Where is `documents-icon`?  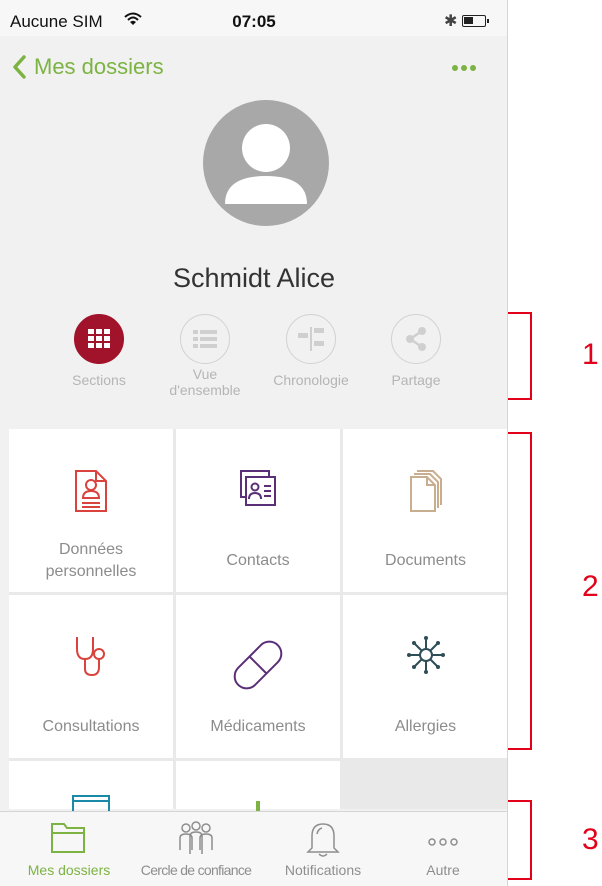 documents-icon is located at coordinates (425, 491).